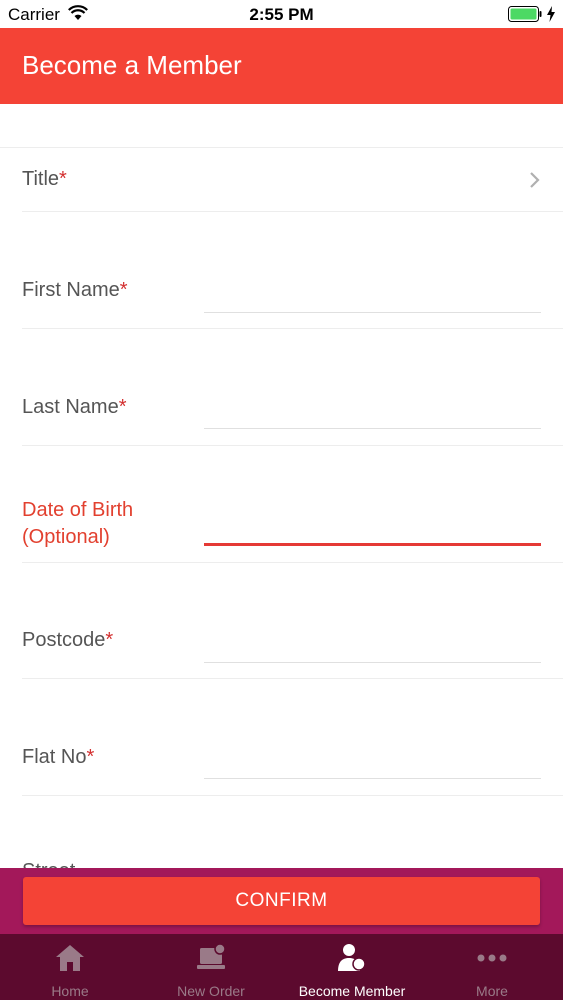 This screenshot has width=563, height=1000. What do you see at coordinates (58, 757) in the screenshot?
I see `flat-no-label: Flat No*` at bounding box center [58, 757].